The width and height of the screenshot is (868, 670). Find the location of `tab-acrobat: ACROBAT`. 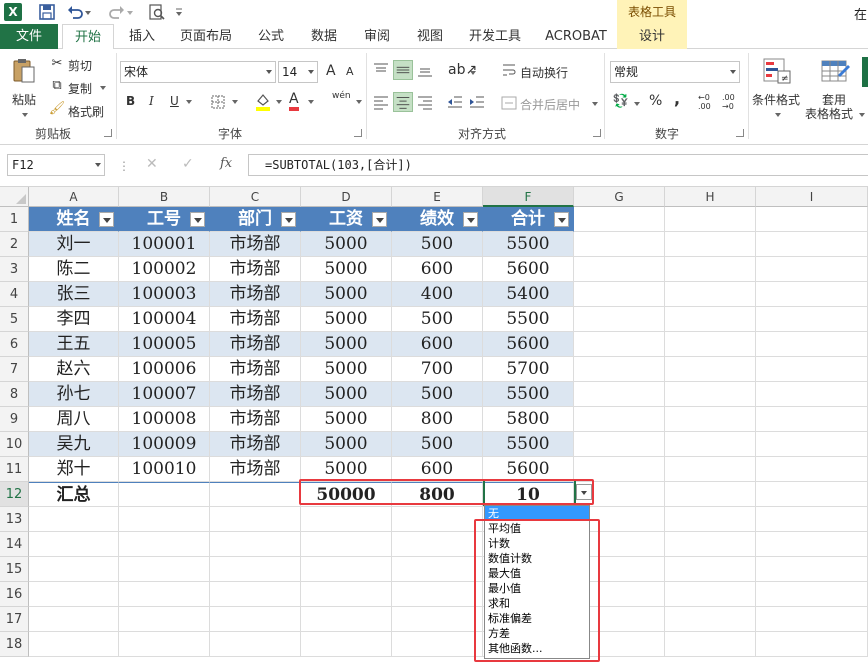

tab-acrobat: ACROBAT is located at coordinates (576, 36).